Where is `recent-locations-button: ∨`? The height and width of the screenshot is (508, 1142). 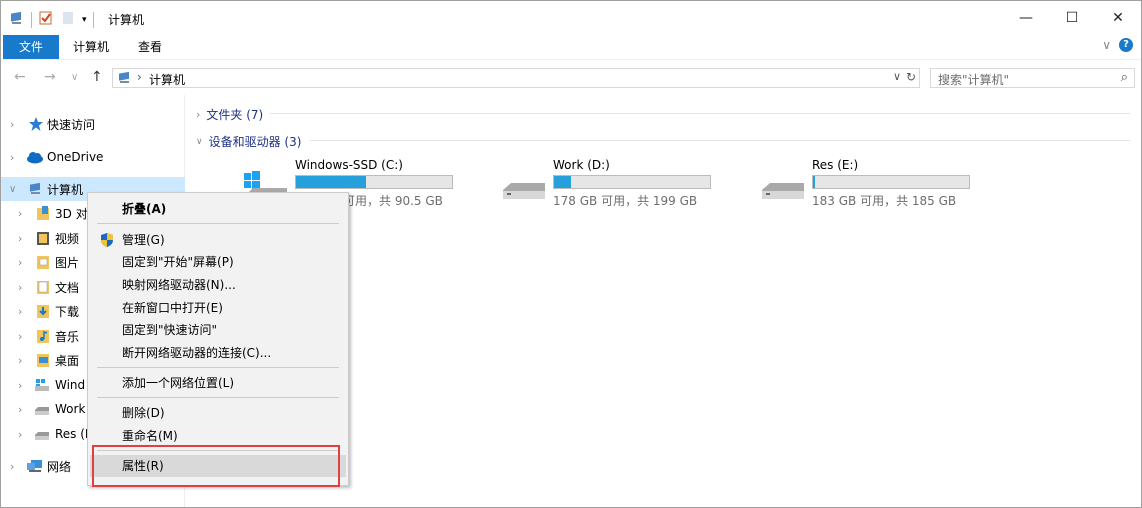
recent-locations-button: ∨ is located at coordinates (74, 77).